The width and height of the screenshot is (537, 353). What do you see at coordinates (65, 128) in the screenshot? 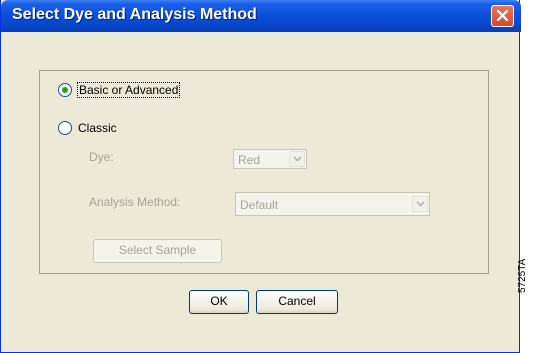
I see `classic-radio` at bounding box center [65, 128].